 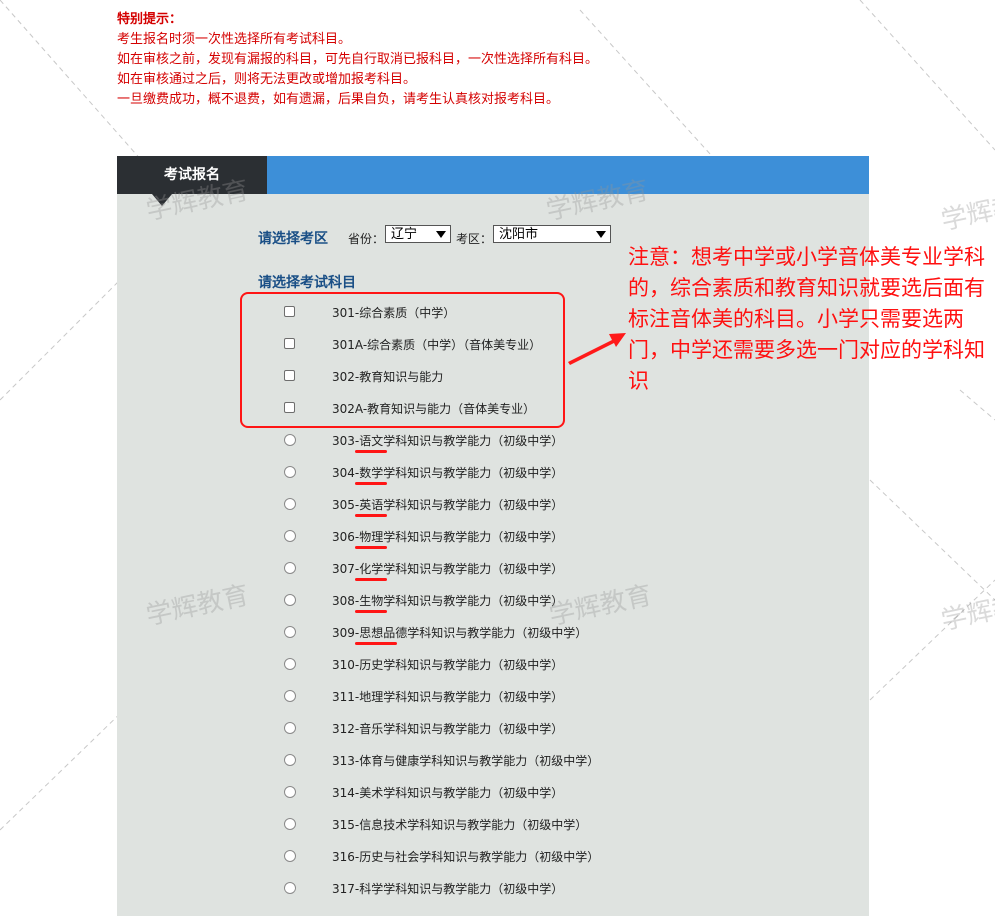 What do you see at coordinates (474, 239) in the screenshot?
I see `district-label: 考区：` at bounding box center [474, 239].